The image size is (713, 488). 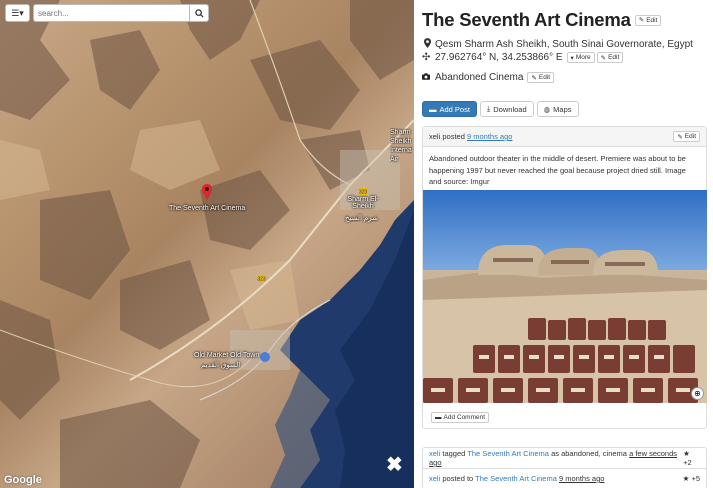 I want to click on post-verb: posted, so click(x=453, y=136).